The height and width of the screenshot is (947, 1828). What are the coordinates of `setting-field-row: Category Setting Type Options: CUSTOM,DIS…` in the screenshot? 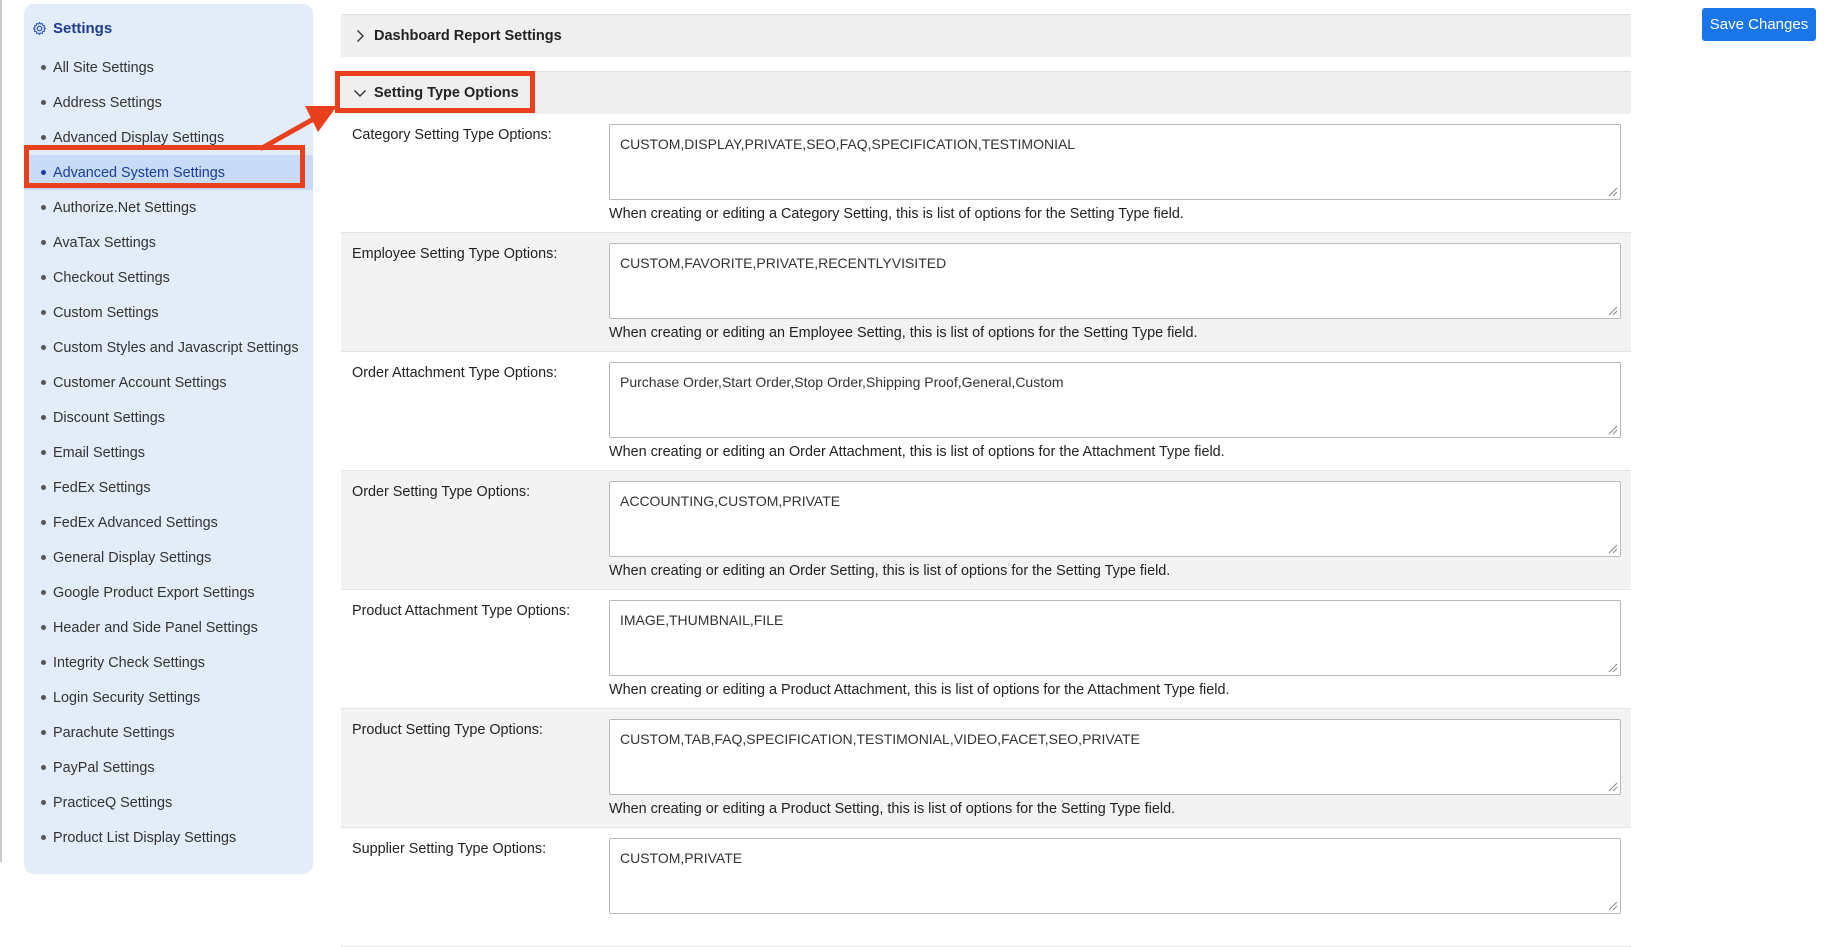 It's located at (986, 173).